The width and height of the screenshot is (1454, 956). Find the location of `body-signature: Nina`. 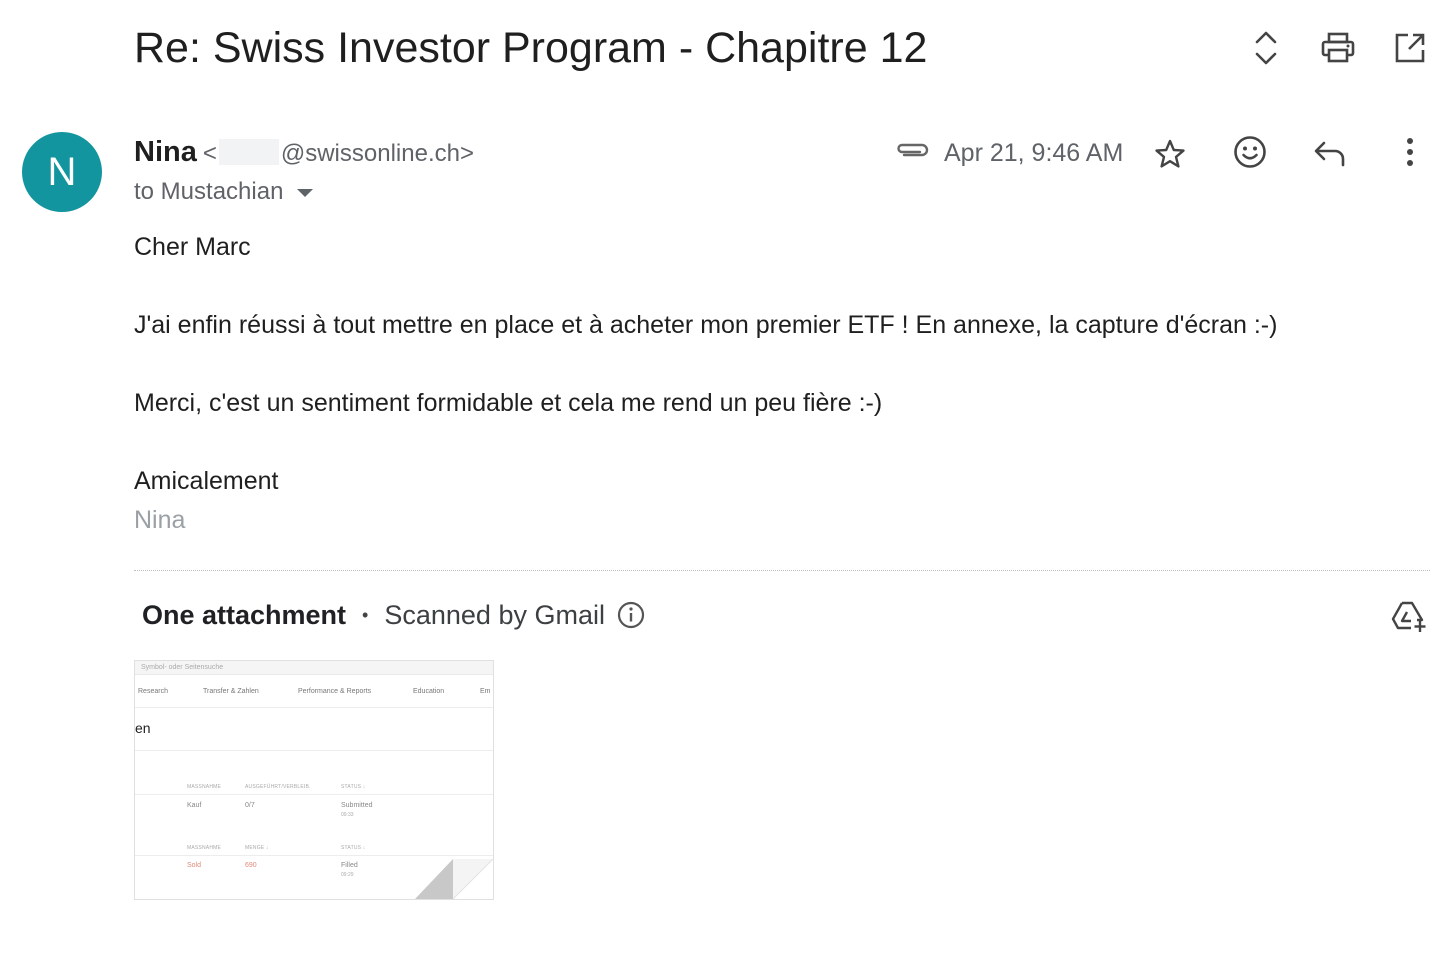

body-signature: Nina is located at coordinates (160, 520).